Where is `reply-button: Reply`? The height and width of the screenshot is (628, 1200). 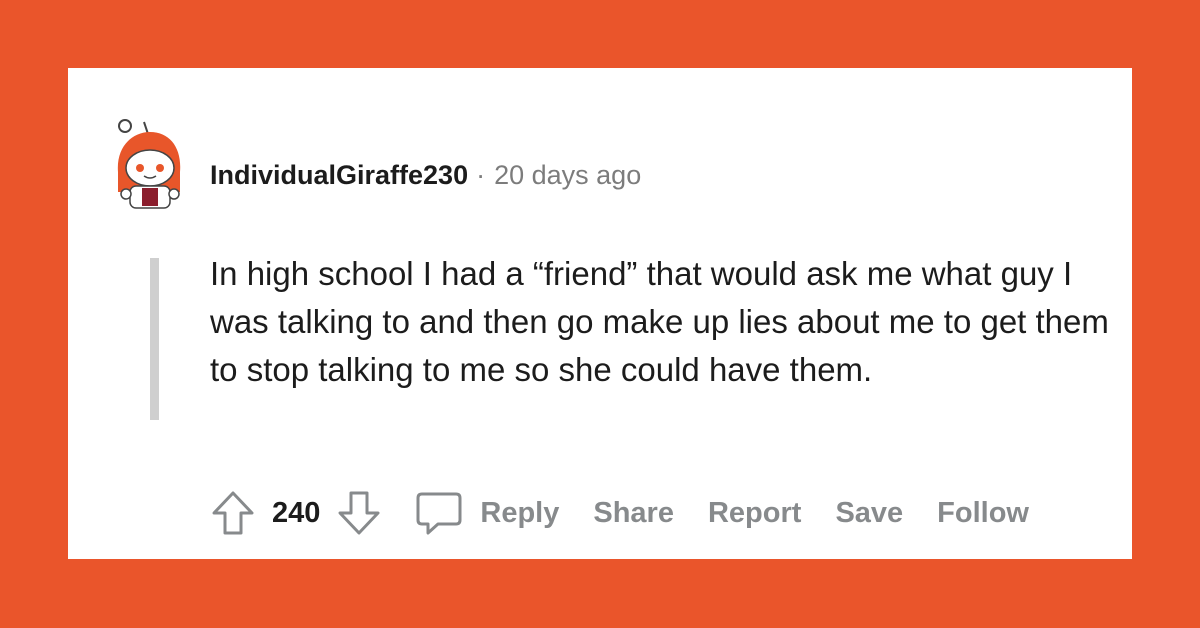 reply-button: Reply is located at coordinates (519, 513).